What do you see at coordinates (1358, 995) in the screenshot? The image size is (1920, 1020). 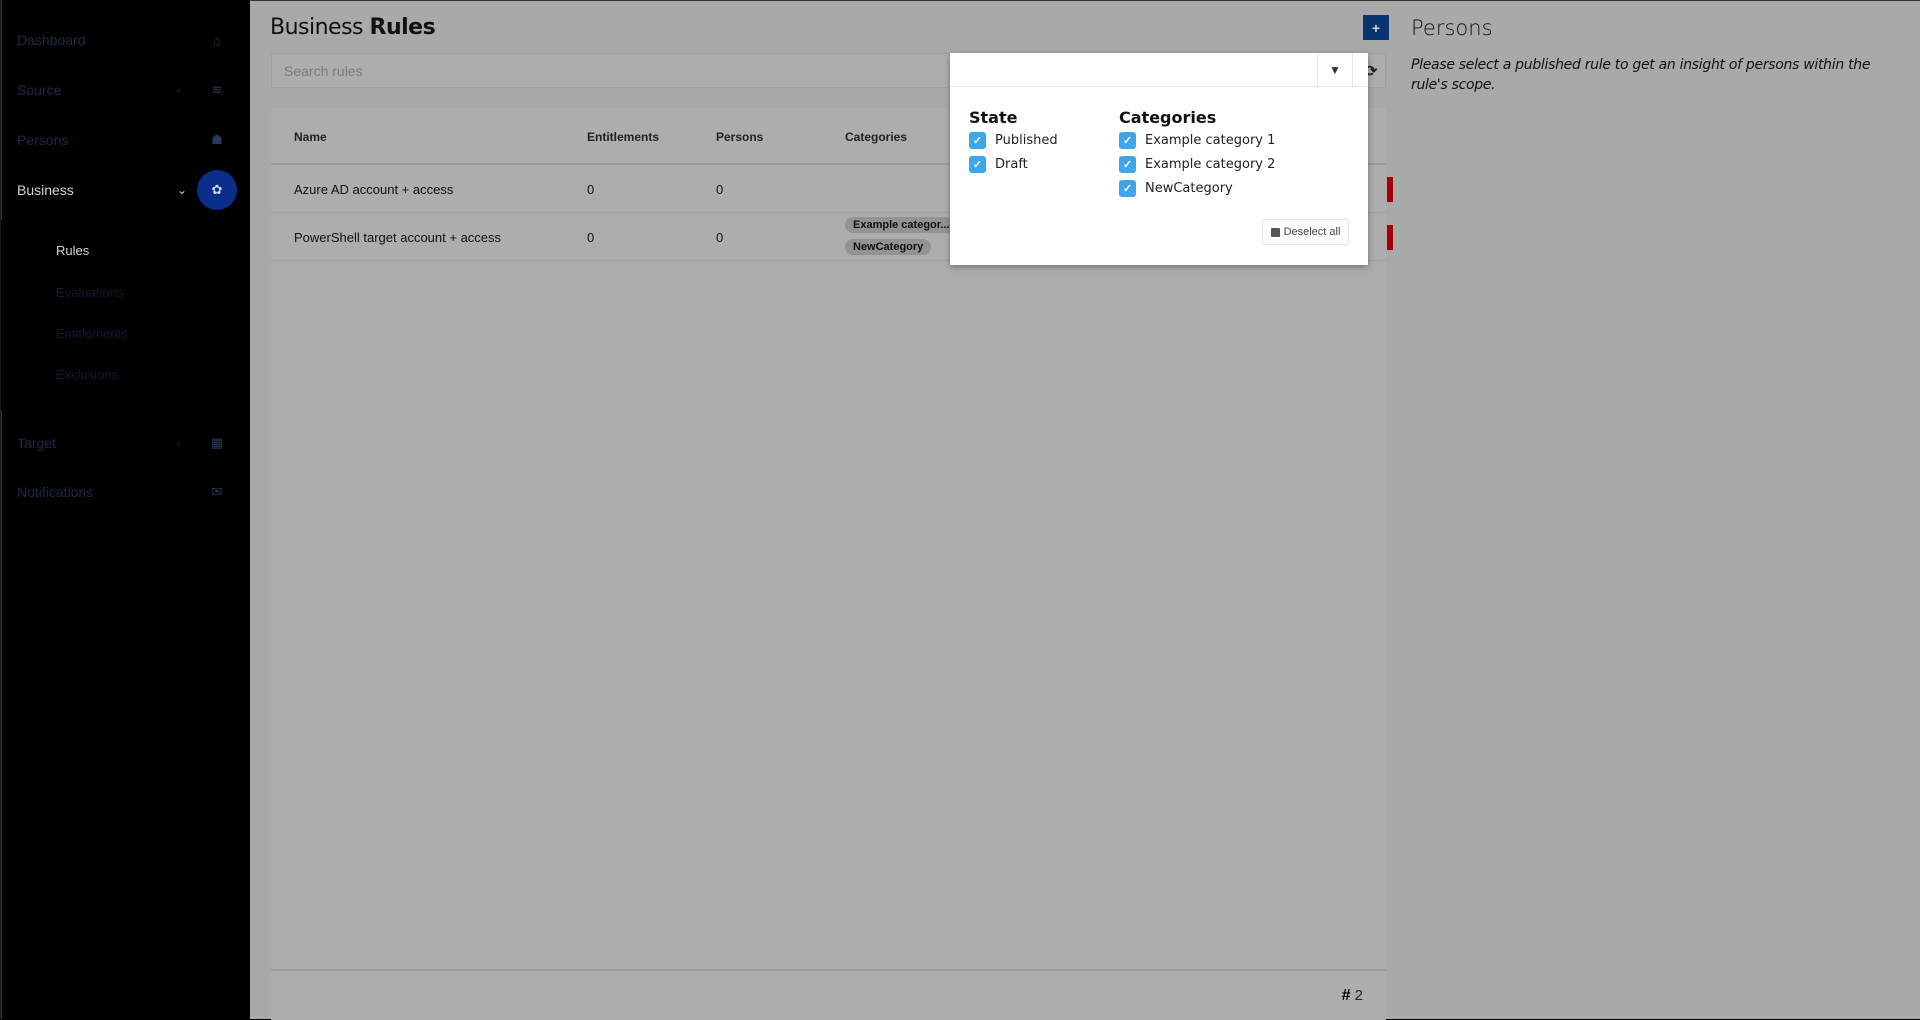 I see `rule-count-value: 2` at bounding box center [1358, 995].